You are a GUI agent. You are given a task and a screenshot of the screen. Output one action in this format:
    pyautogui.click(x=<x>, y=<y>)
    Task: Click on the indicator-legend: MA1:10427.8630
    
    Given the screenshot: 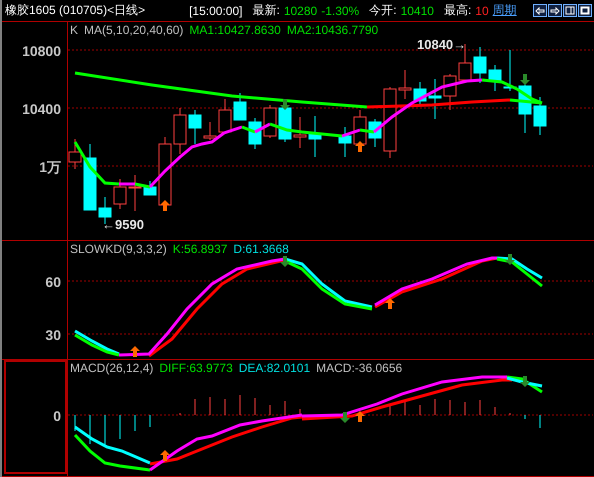 What is the action you would take?
    pyautogui.click(x=235, y=30)
    